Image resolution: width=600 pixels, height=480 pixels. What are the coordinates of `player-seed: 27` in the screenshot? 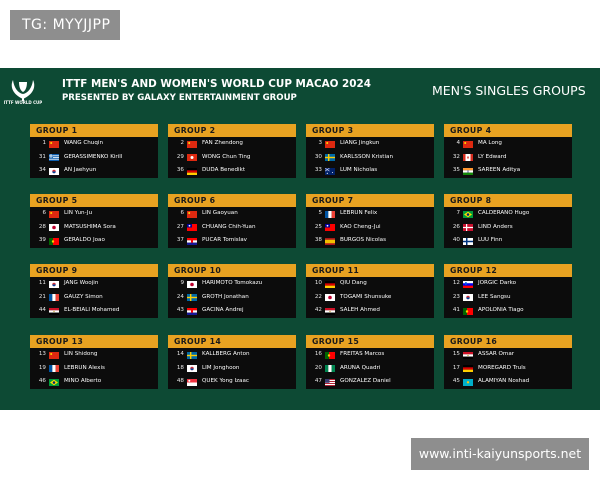 It's located at (180, 226).